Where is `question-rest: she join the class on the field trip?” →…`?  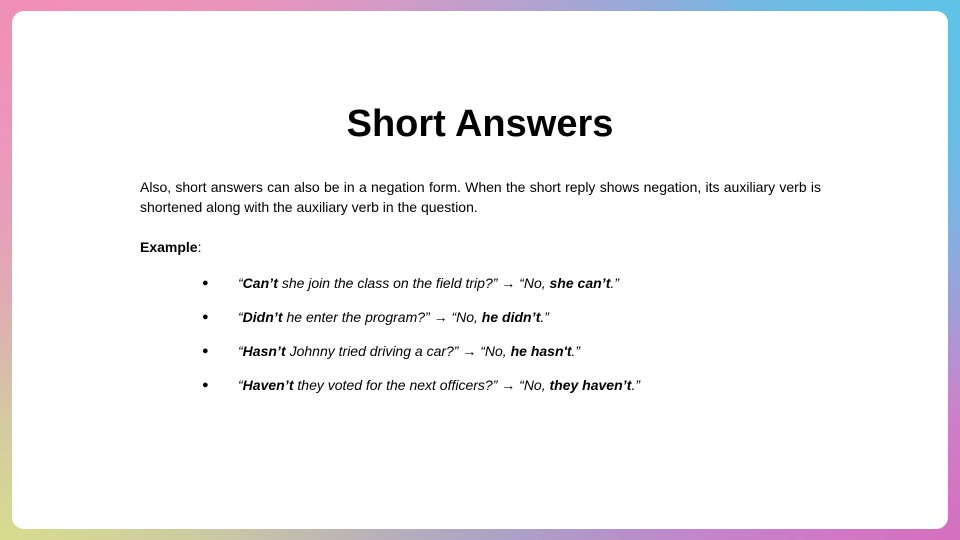 question-rest: she join the class on the field trip?” →… is located at coordinates (413, 283).